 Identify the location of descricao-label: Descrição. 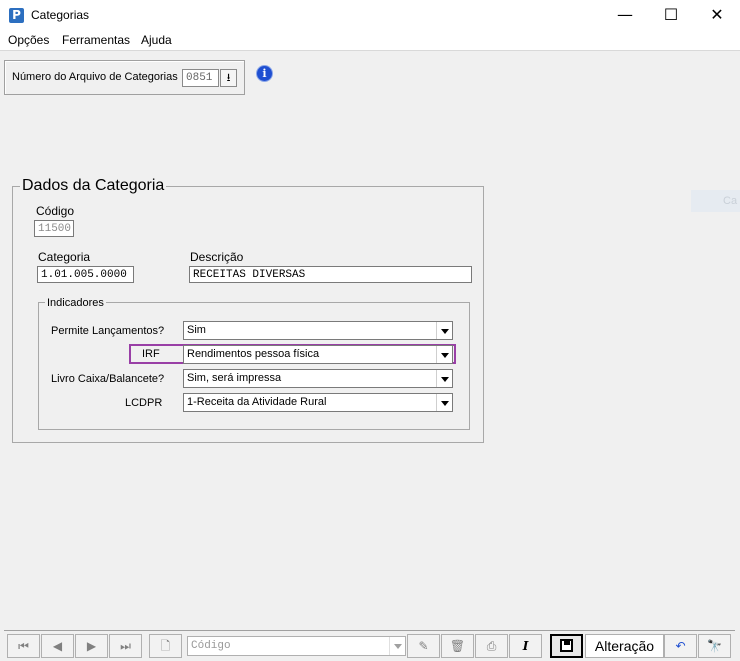
(217, 257).